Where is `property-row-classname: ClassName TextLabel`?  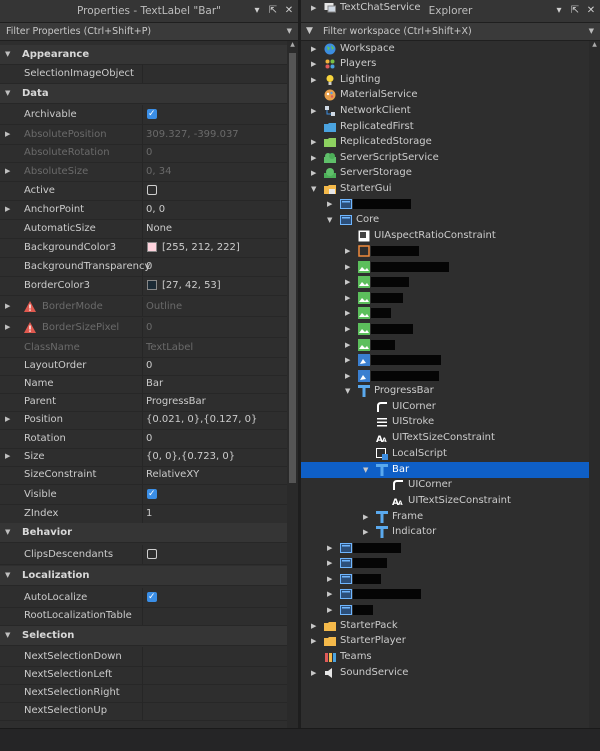
property-row-classname: ClassName TextLabel is located at coordinates (143, 348).